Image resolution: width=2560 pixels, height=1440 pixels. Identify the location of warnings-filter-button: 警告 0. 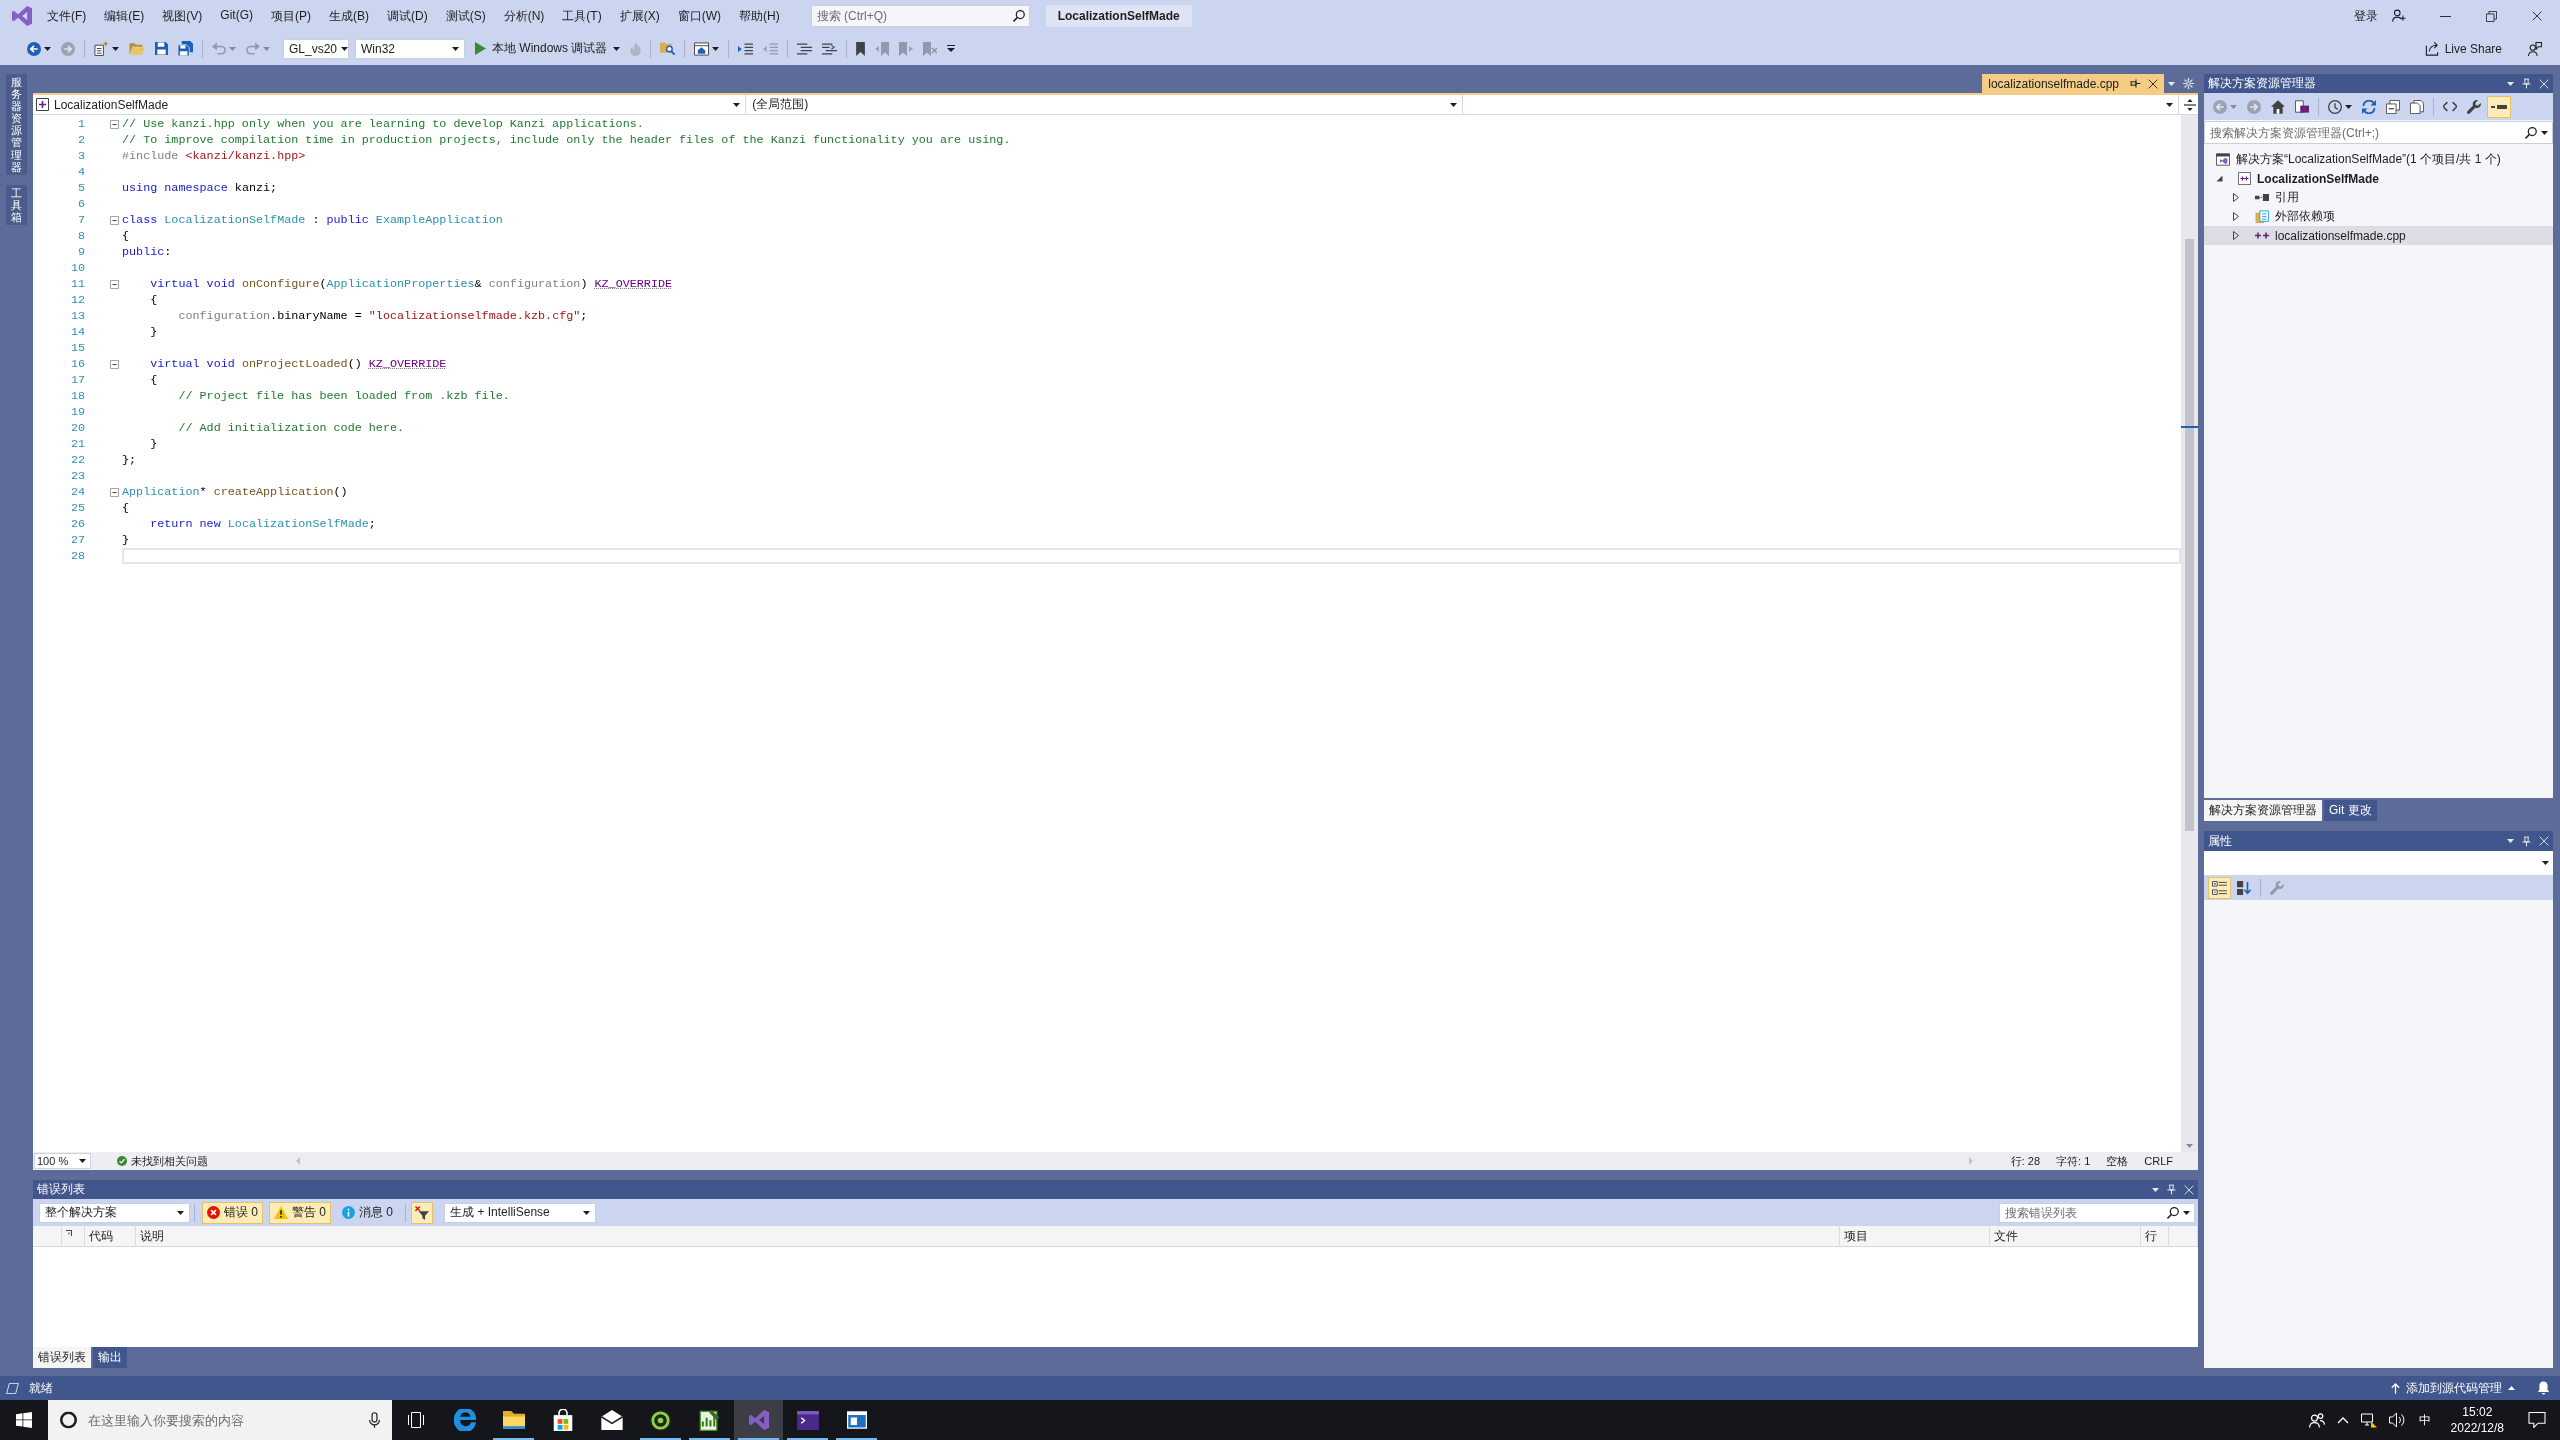
(300, 1212).